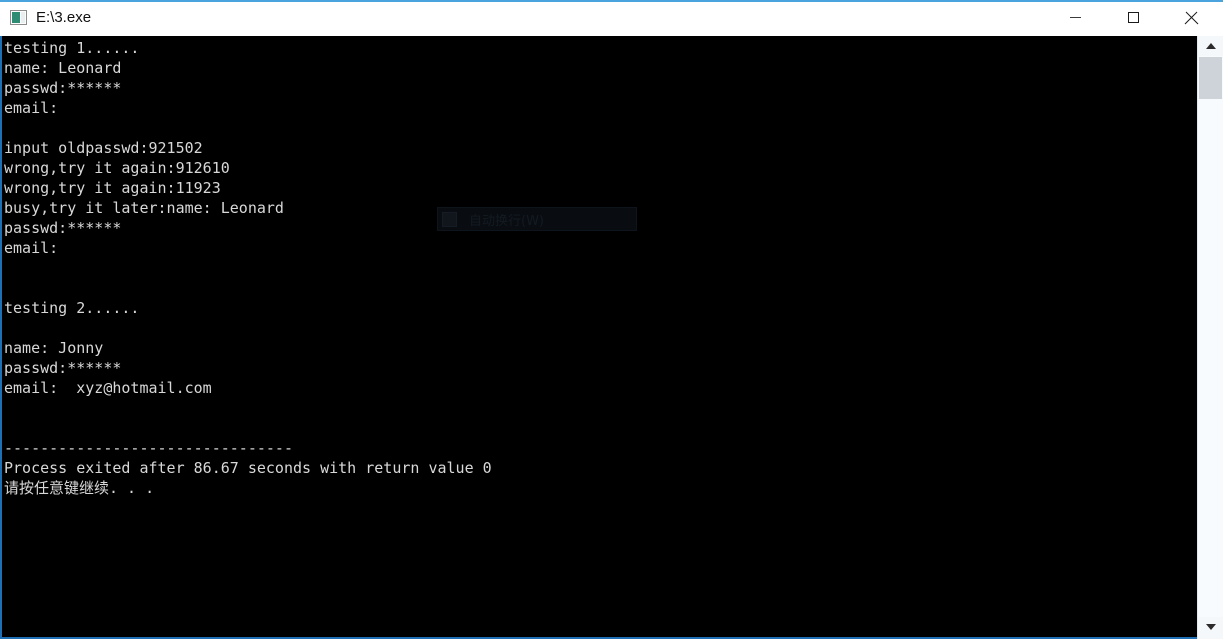 The width and height of the screenshot is (1223, 639). Describe the element at coordinates (506, 221) in the screenshot. I see `word-wrap-menu-item-label: 自动换行(W)` at that location.